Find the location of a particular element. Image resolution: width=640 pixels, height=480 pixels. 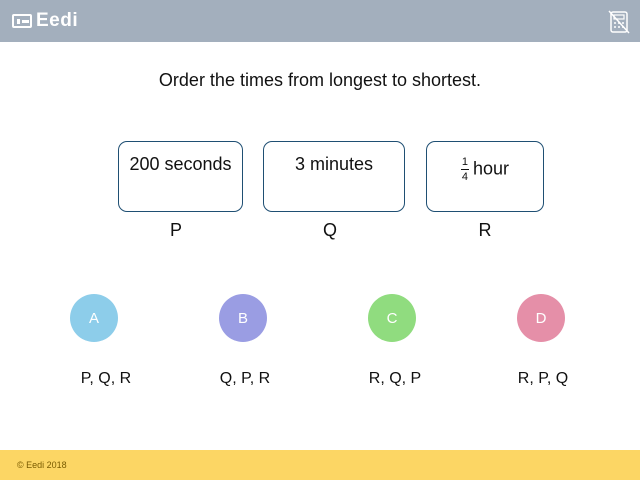

option-b-answer: Q, P, R is located at coordinates (245, 379).